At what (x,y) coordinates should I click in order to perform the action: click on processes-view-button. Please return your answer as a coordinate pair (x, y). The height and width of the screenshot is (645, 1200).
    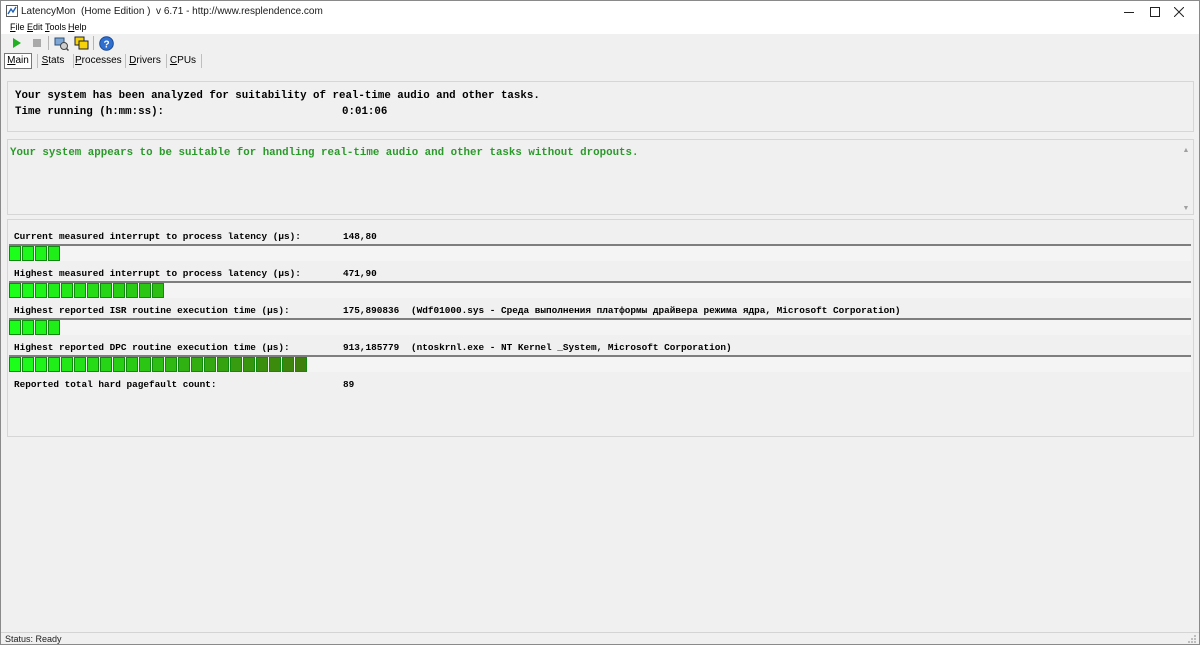
    Looking at the image, I should click on (81, 43).